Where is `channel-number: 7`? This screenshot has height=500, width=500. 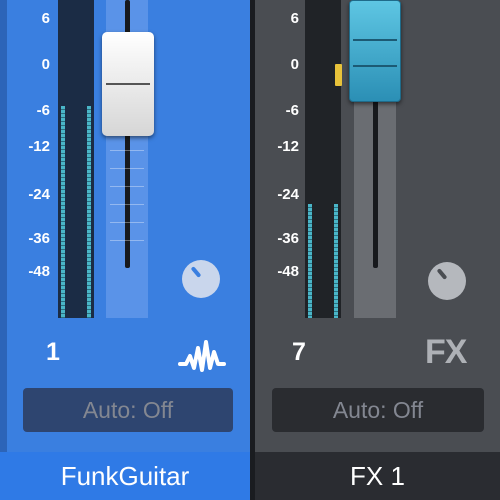
channel-number: 7 is located at coordinates (299, 352).